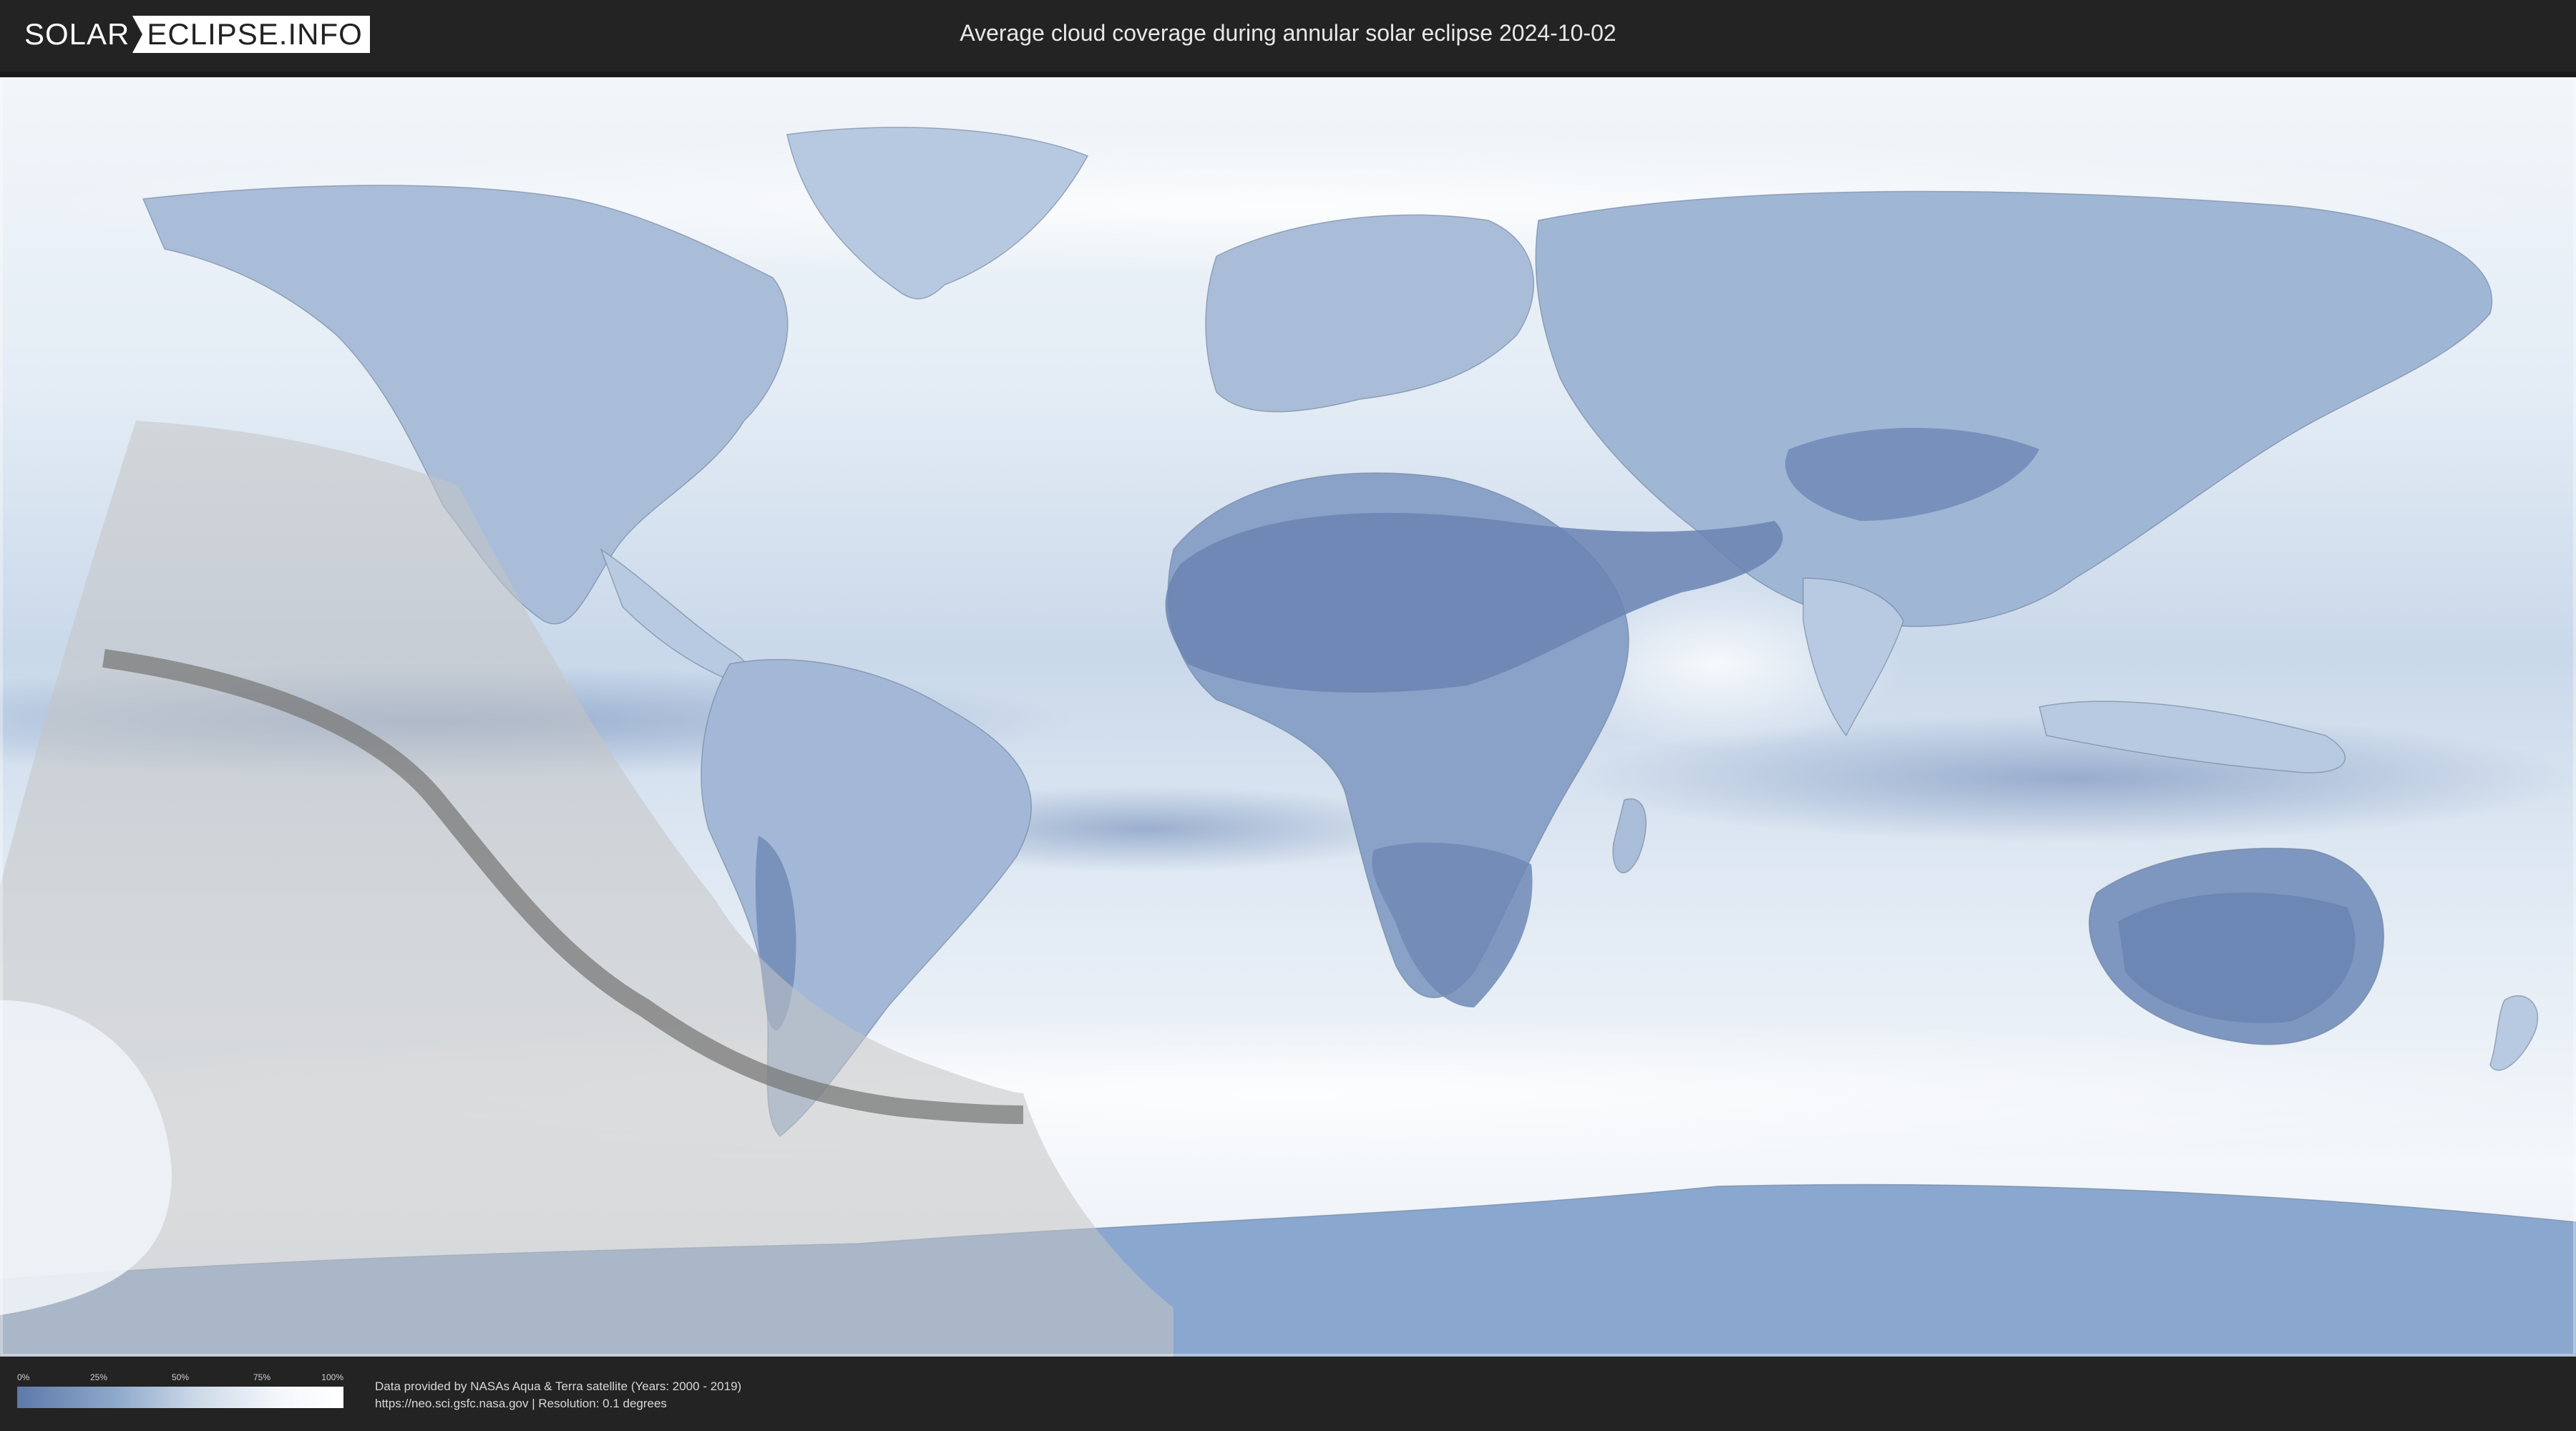  Describe the element at coordinates (180, 1397) in the screenshot. I see `legend-color-bar` at that location.